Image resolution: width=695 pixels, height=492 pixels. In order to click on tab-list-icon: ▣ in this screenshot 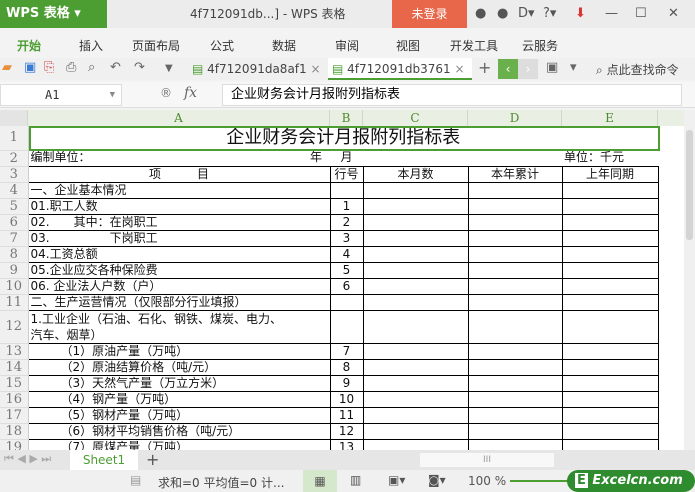, I will do `click(552, 67)`.